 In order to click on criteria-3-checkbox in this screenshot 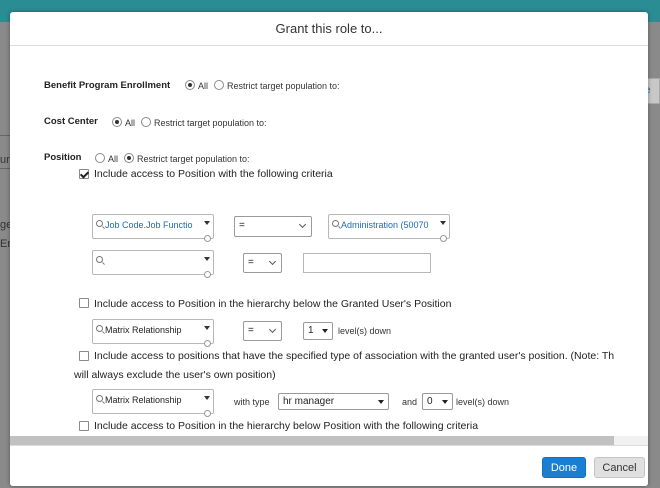, I will do `click(84, 356)`.